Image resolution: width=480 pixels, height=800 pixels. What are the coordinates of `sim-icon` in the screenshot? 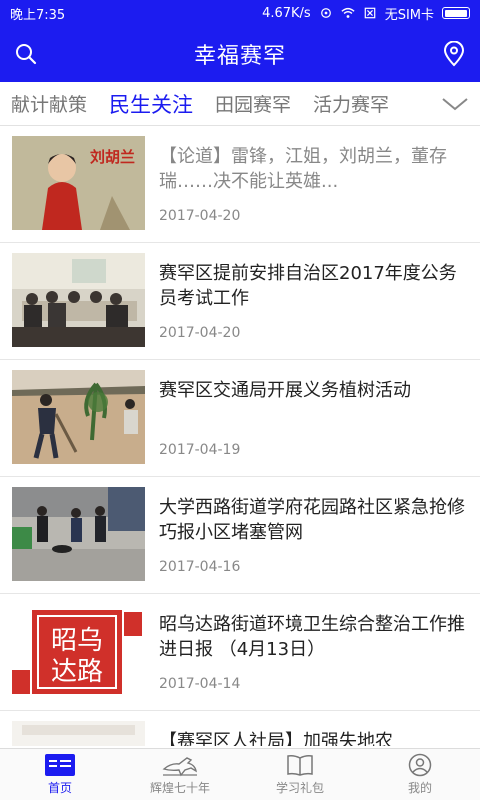 It's located at (370, 13).